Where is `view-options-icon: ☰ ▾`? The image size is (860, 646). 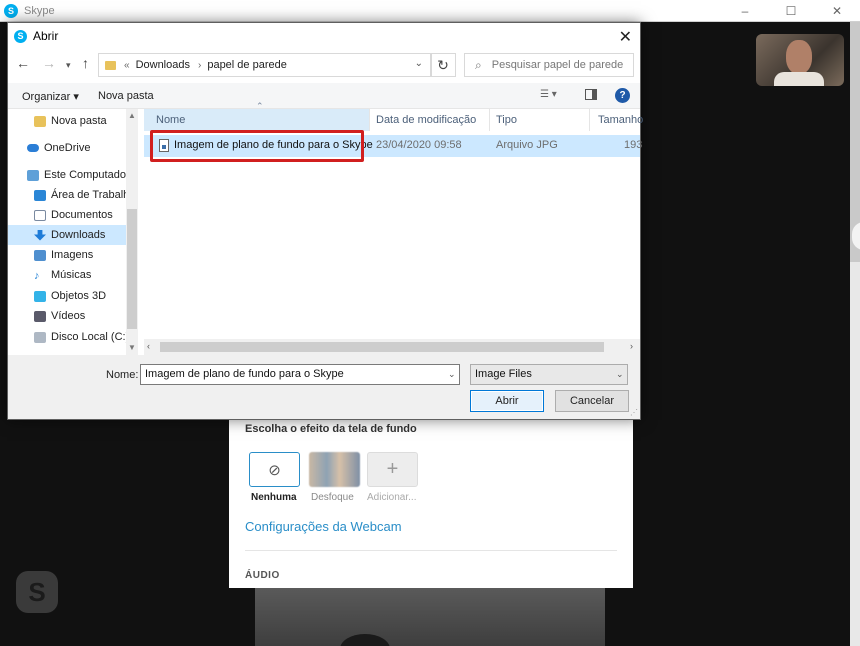
view-options-icon: ☰ ▾ is located at coordinates (552, 96).